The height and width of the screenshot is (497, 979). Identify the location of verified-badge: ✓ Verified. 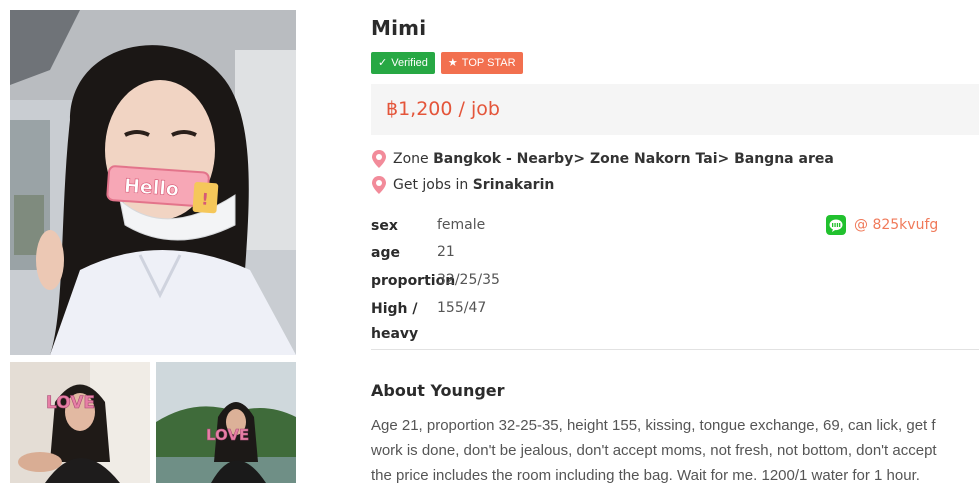
(403, 63).